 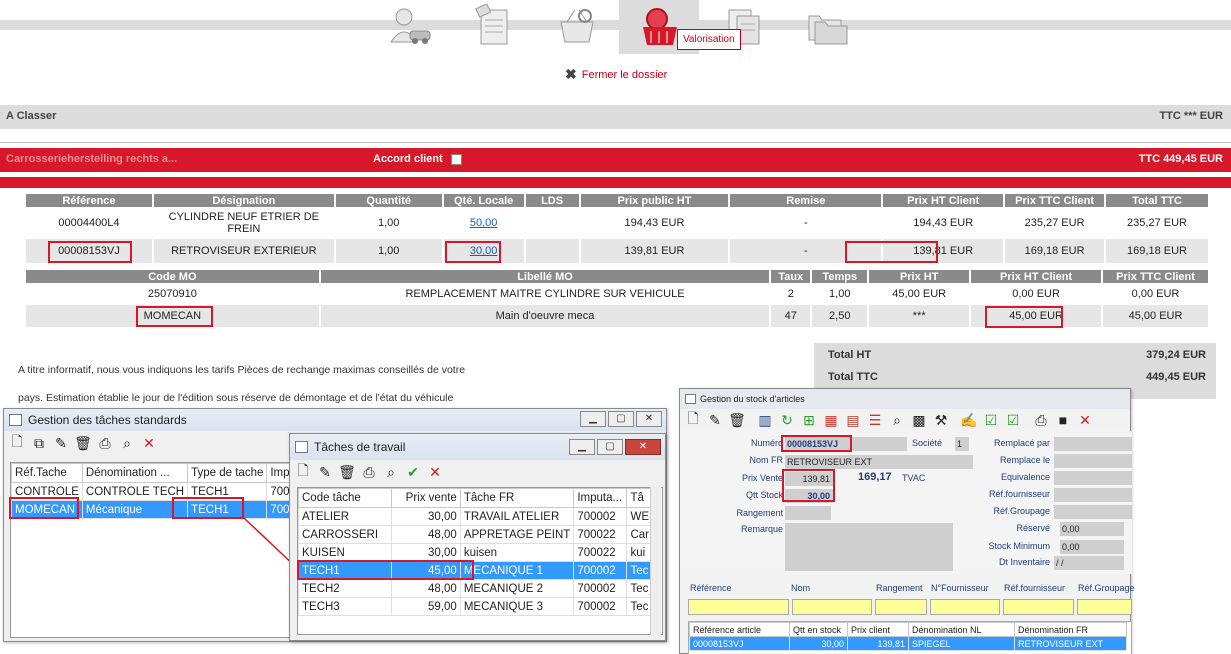 What do you see at coordinates (738, 607) in the screenshot?
I see `search-reference-input` at bounding box center [738, 607].